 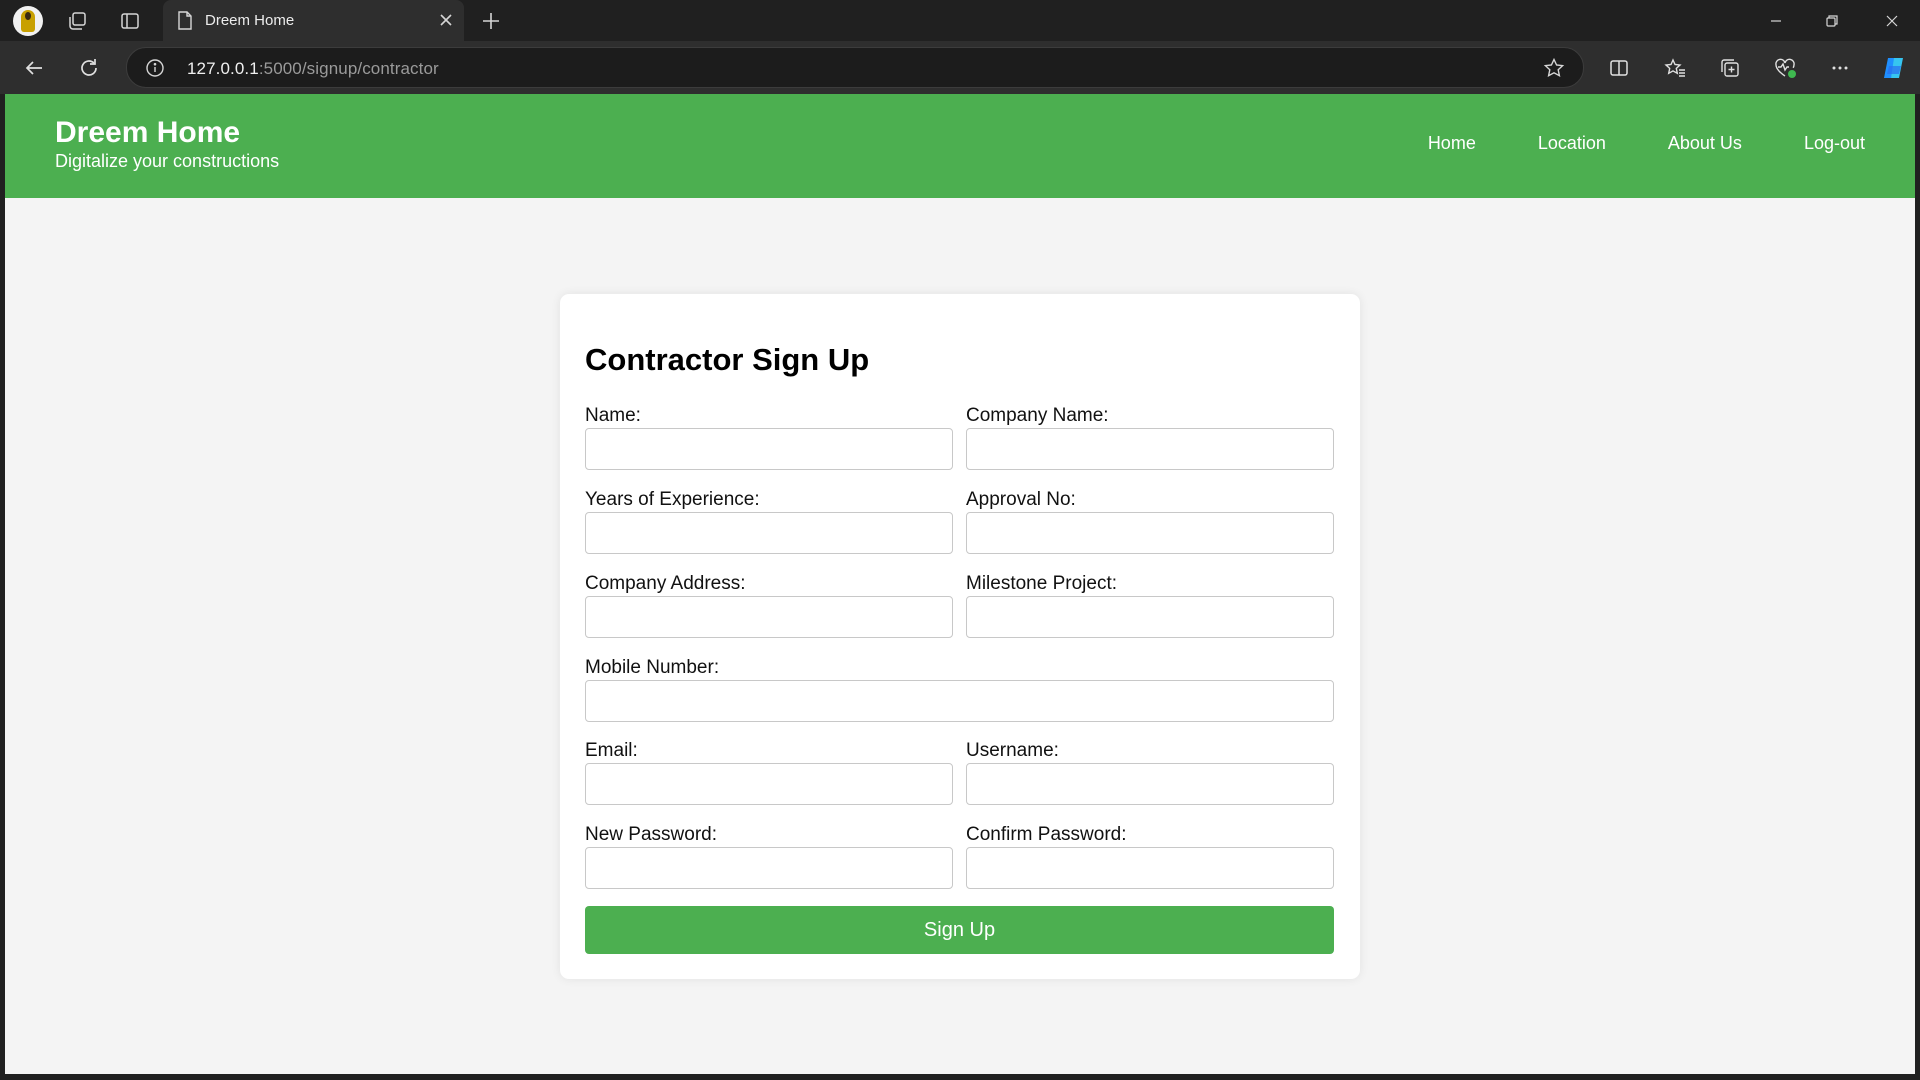 I want to click on sign-up-button: Sign Up, so click(x=959, y=930).